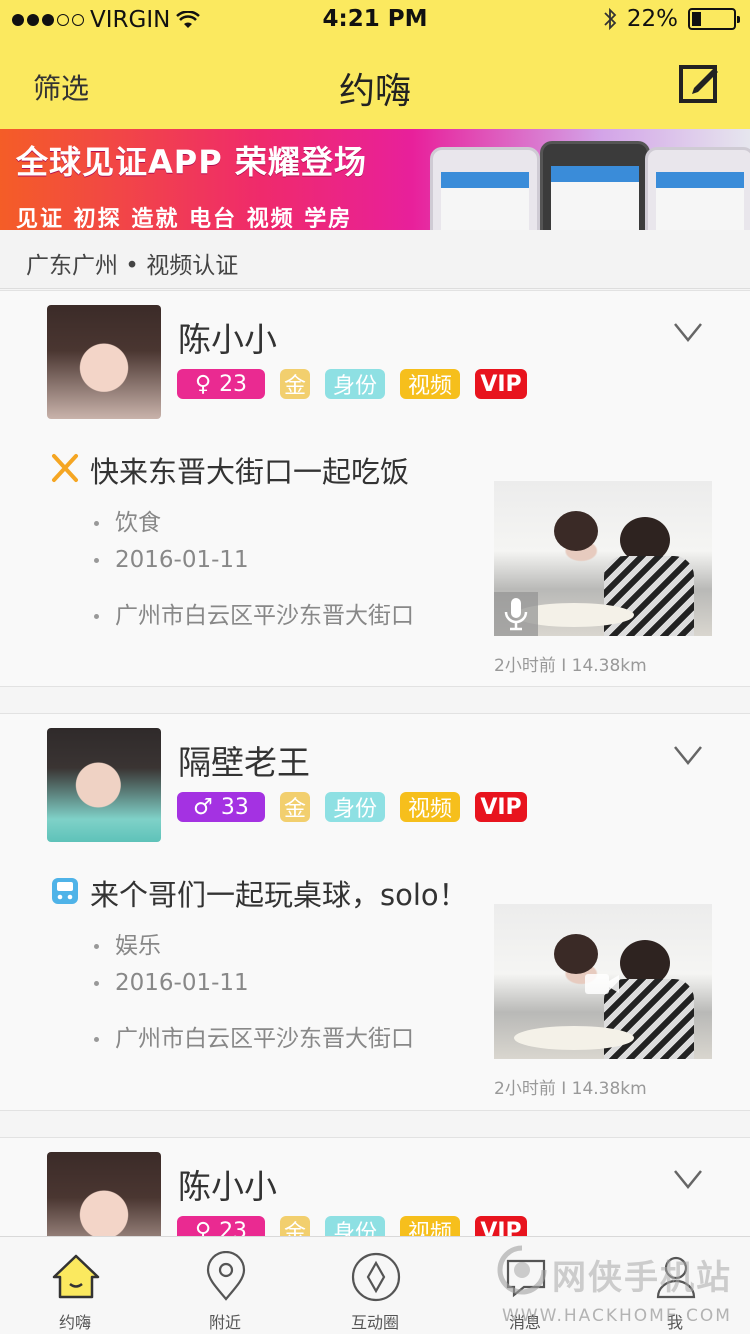 The image size is (750, 1334). What do you see at coordinates (65, 891) in the screenshot?
I see `game-controller-icon` at bounding box center [65, 891].